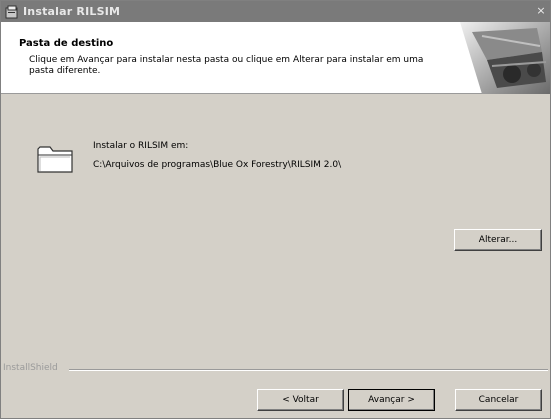 This screenshot has width=551, height=419. I want to click on cancel-button: Cancelar, so click(498, 400).